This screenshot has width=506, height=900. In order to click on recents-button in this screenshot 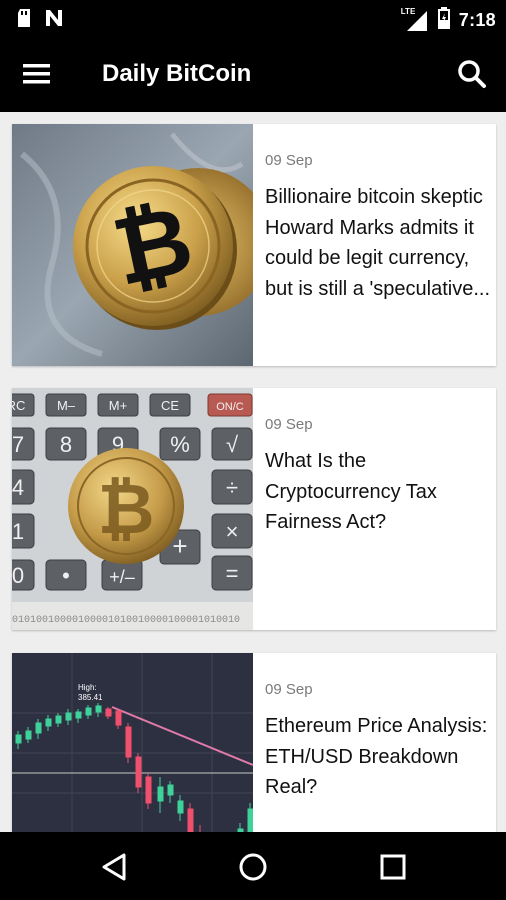, I will do `click(393, 867)`.